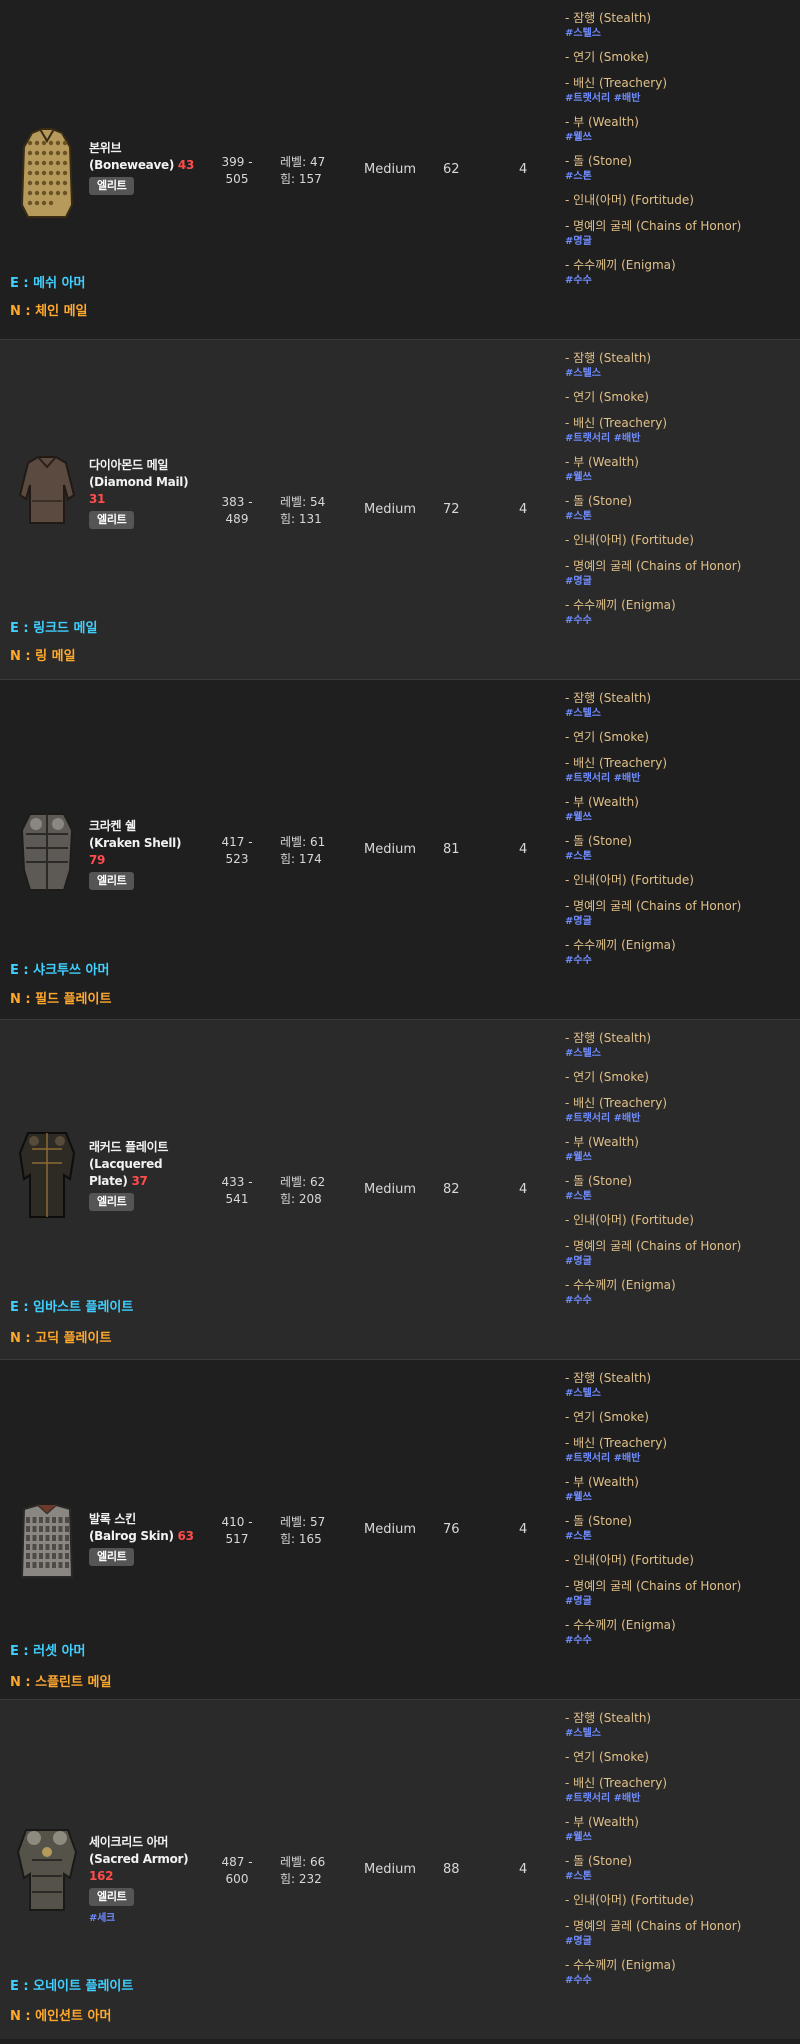  What do you see at coordinates (451, 169) in the screenshot?
I see `durability: 62` at bounding box center [451, 169].